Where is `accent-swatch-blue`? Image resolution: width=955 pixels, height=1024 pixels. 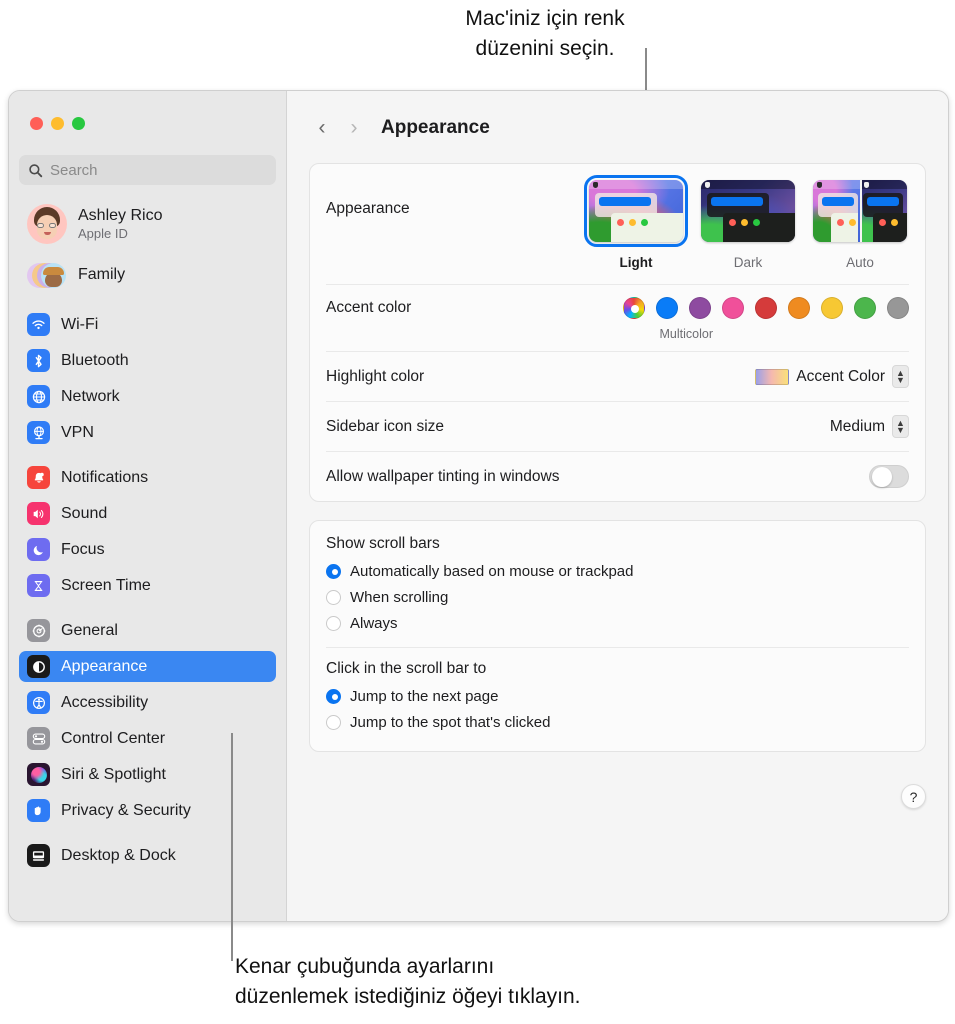 accent-swatch-blue is located at coordinates (667, 308).